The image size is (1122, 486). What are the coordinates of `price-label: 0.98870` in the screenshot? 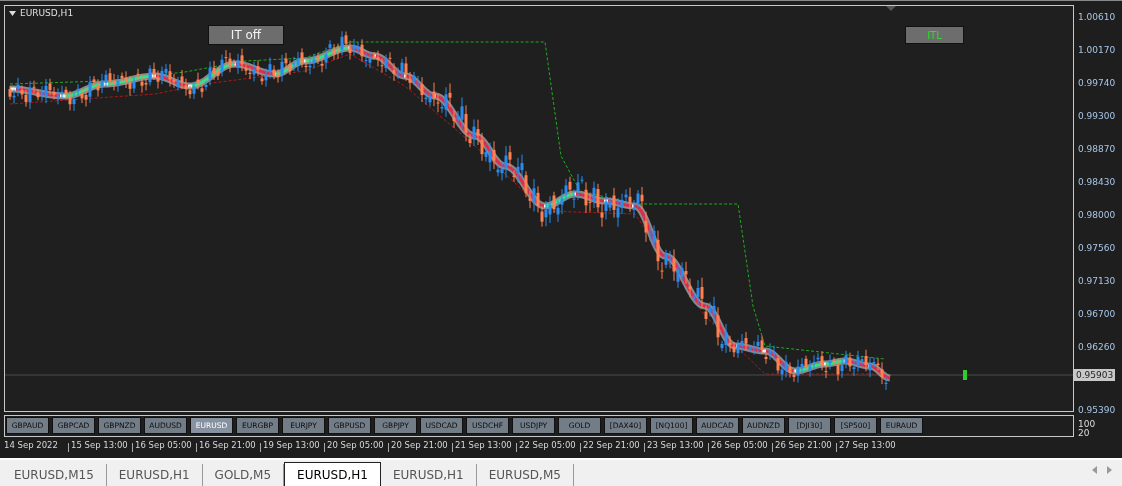 It's located at (1097, 149).